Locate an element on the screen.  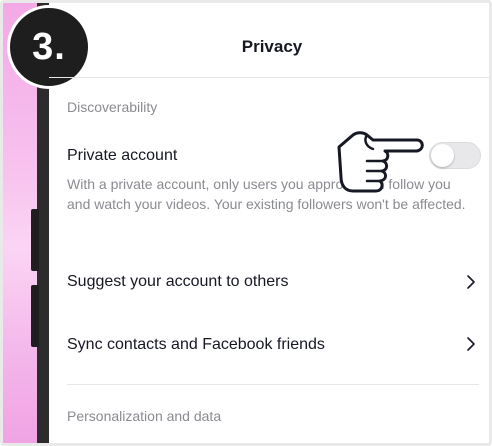
pointing-hand-icon is located at coordinates (380, 162).